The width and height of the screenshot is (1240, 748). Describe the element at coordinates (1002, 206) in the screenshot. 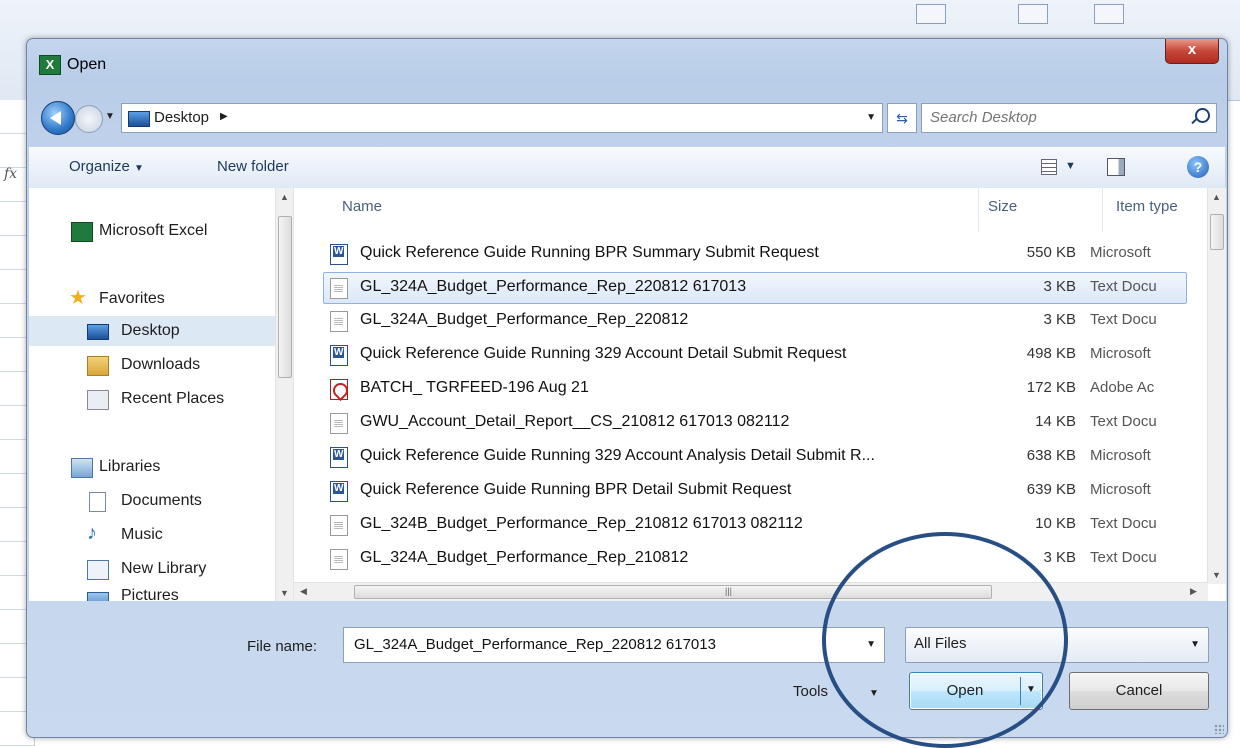

I see `column-header-size: Size` at that location.